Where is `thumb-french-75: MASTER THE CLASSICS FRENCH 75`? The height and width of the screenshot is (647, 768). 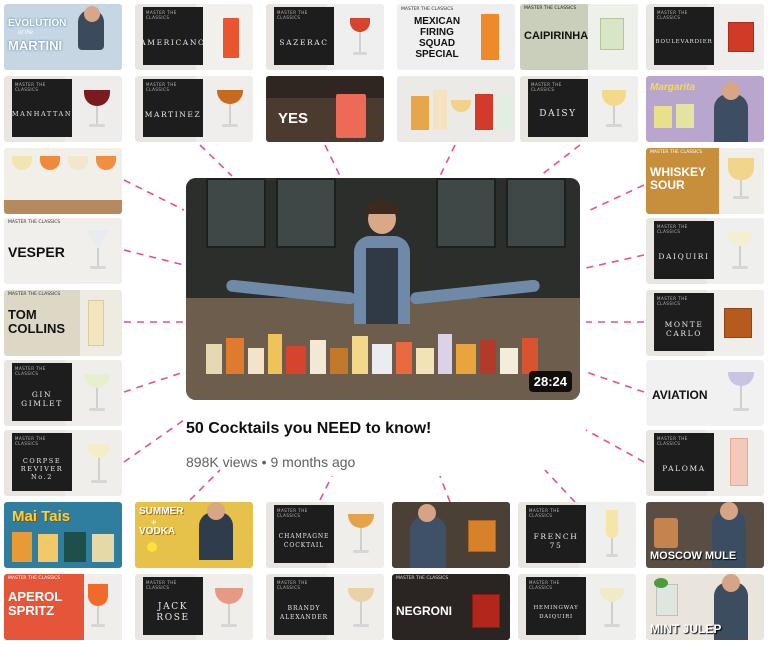
thumb-french-75: MASTER THE CLASSICS FRENCH 75 is located at coordinates (577, 535).